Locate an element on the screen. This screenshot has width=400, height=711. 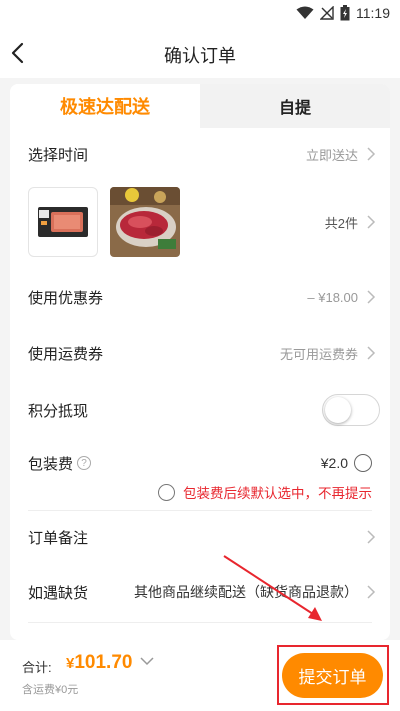
row-select-time: 选择时间 立即送达 is located at coordinates (200, 154).